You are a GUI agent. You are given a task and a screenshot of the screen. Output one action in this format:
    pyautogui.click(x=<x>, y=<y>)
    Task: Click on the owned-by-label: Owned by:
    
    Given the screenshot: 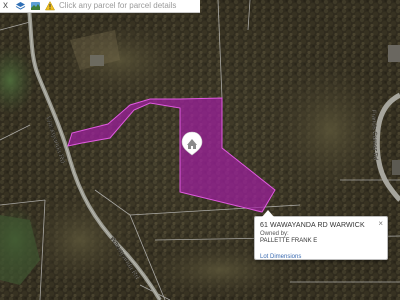 What is the action you would take?
    pyautogui.click(x=274, y=234)
    